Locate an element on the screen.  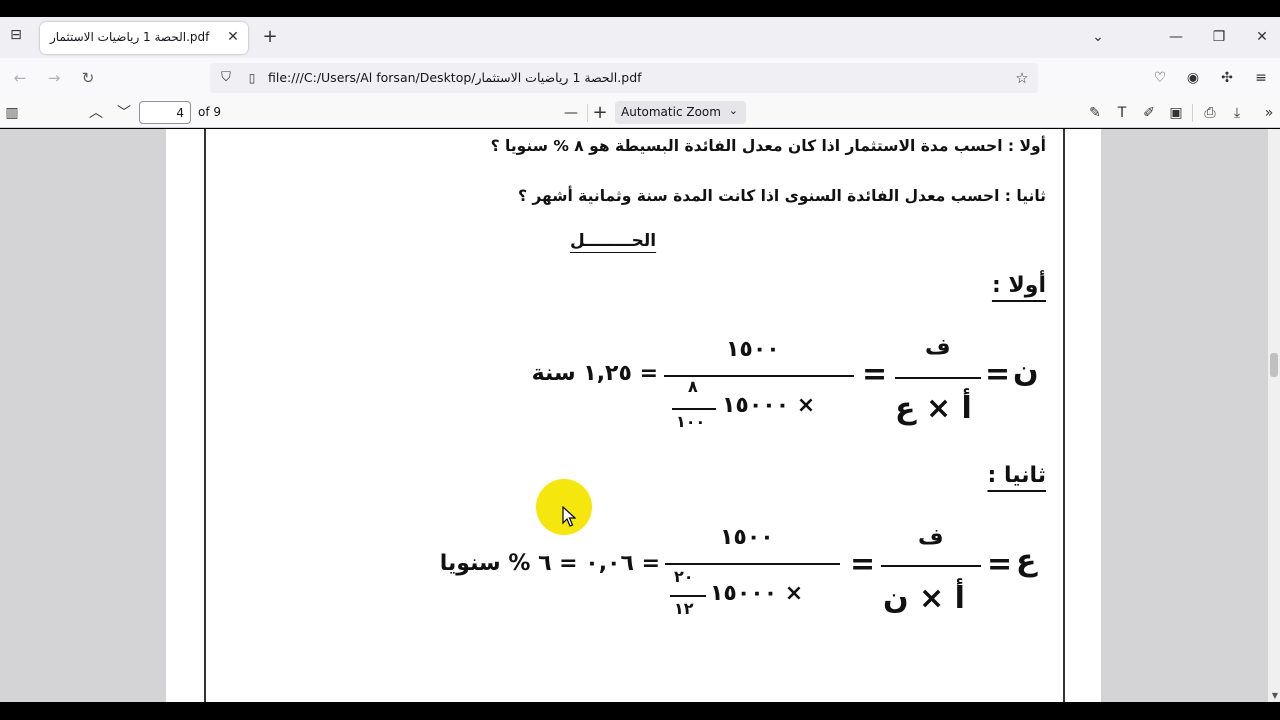
image-icon: ▣ is located at coordinates (1176, 113).